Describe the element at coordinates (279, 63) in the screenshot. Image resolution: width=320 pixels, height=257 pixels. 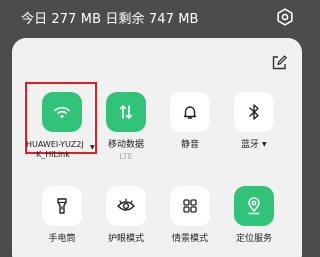
I see `edit-pencil-icon` at that location.